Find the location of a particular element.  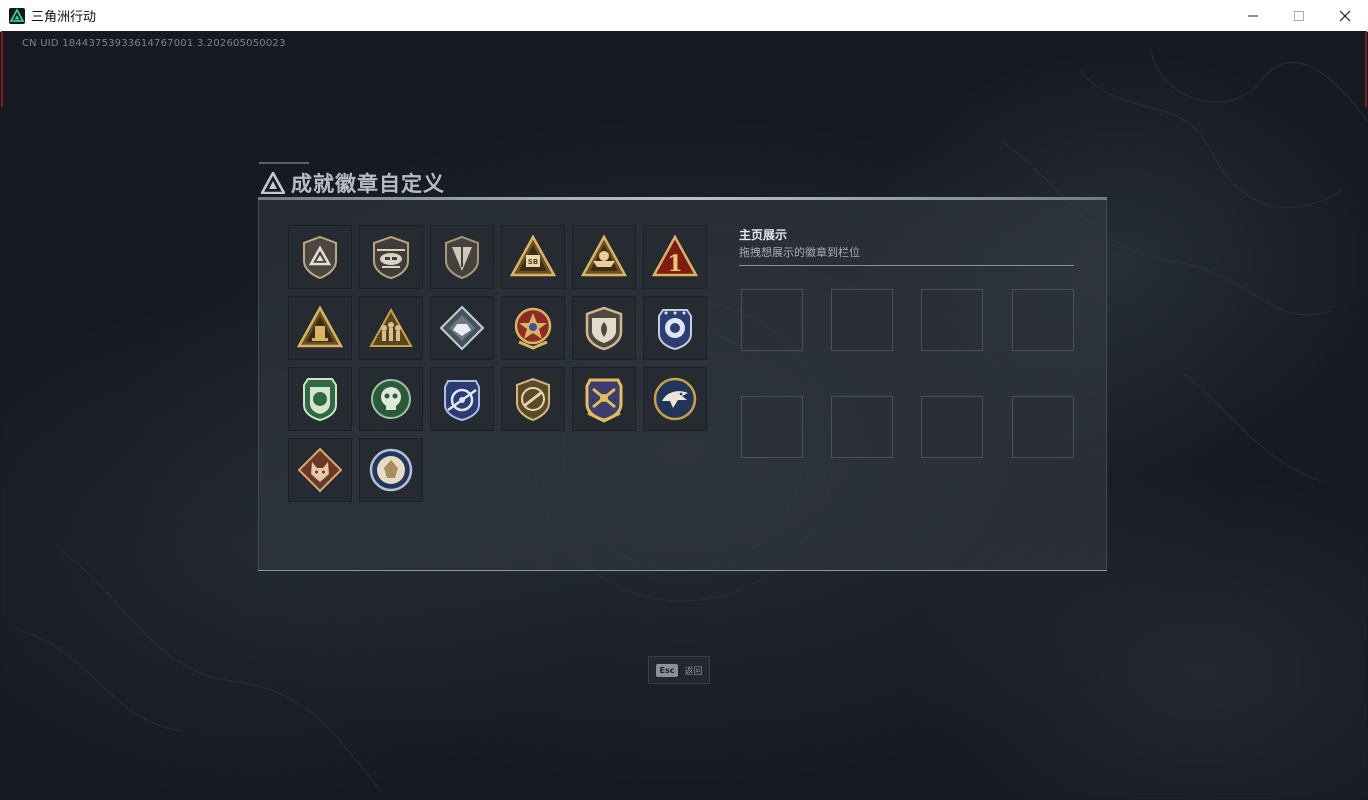

badge-rifle-round is located at coordinates (533, 399).